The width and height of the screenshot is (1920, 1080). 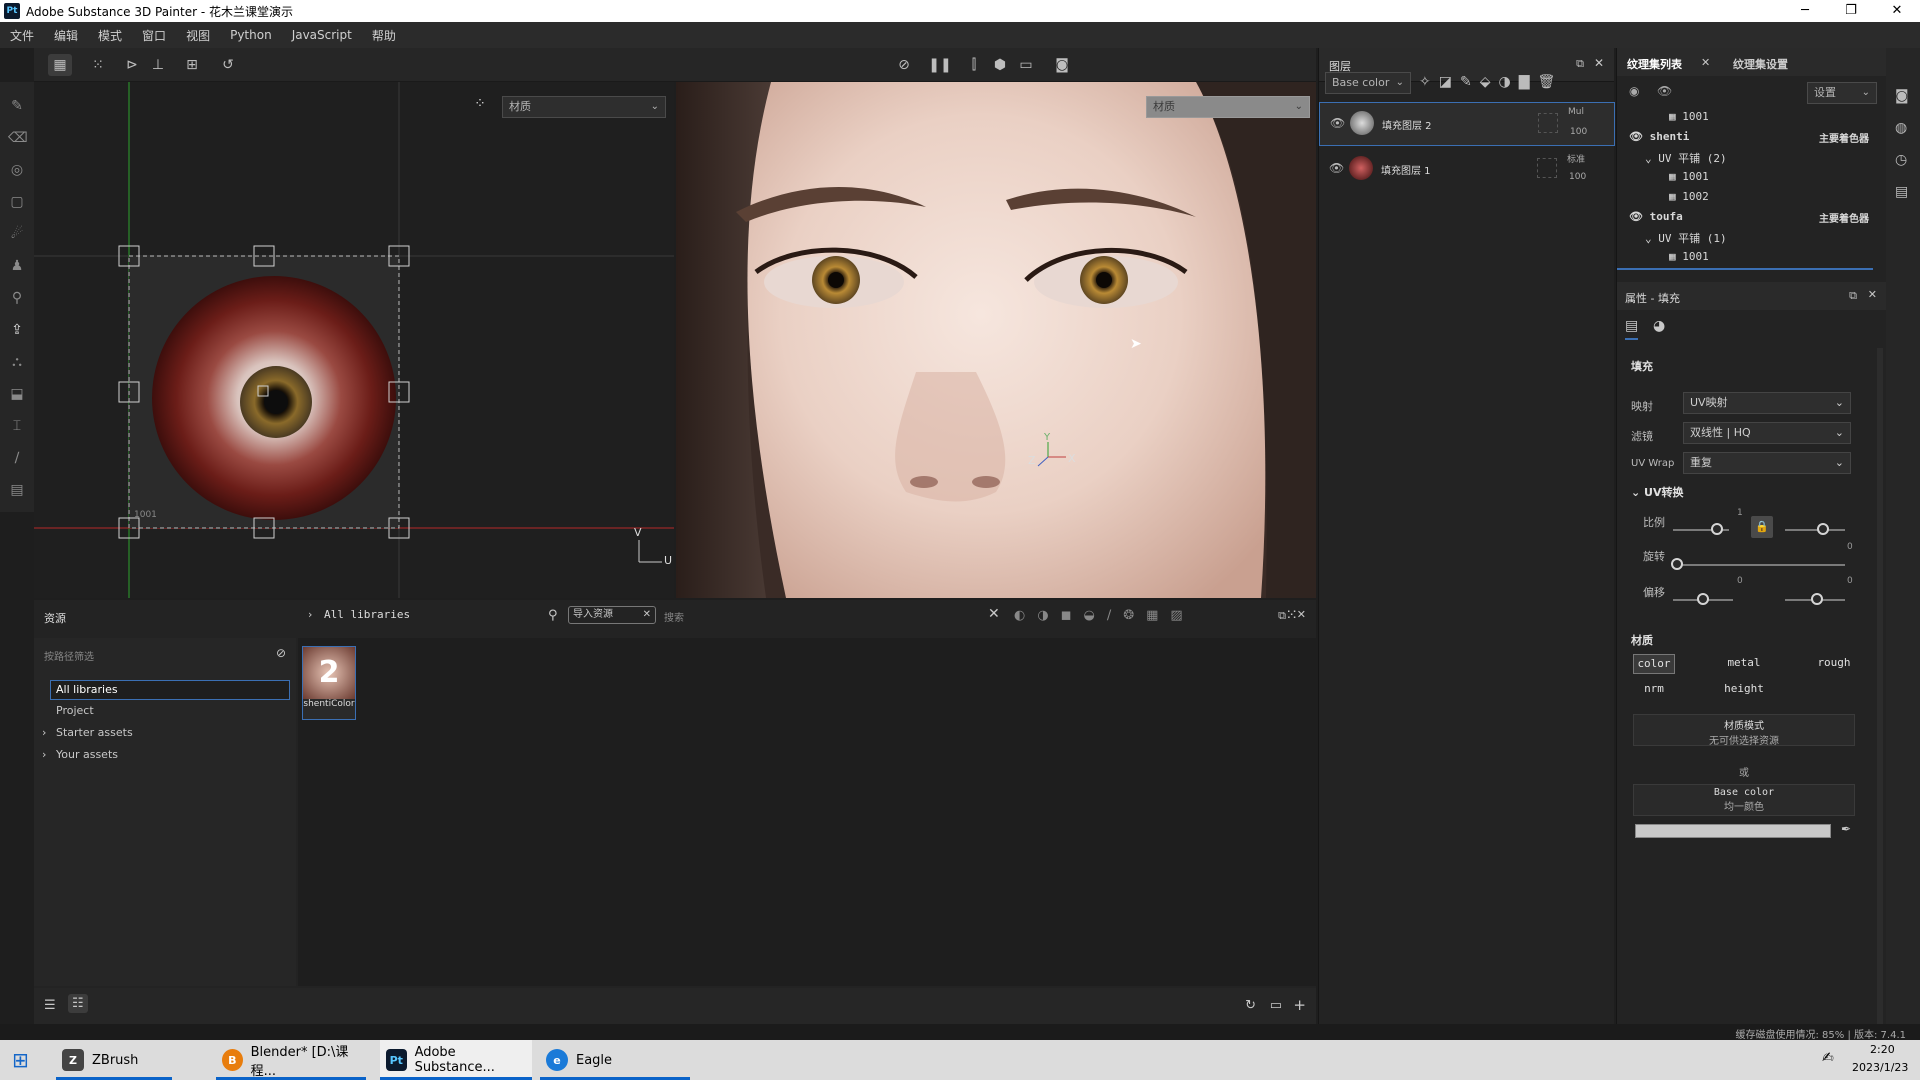 I want to click on material-tab-icon: ◕, so click(x=1659, y=326).